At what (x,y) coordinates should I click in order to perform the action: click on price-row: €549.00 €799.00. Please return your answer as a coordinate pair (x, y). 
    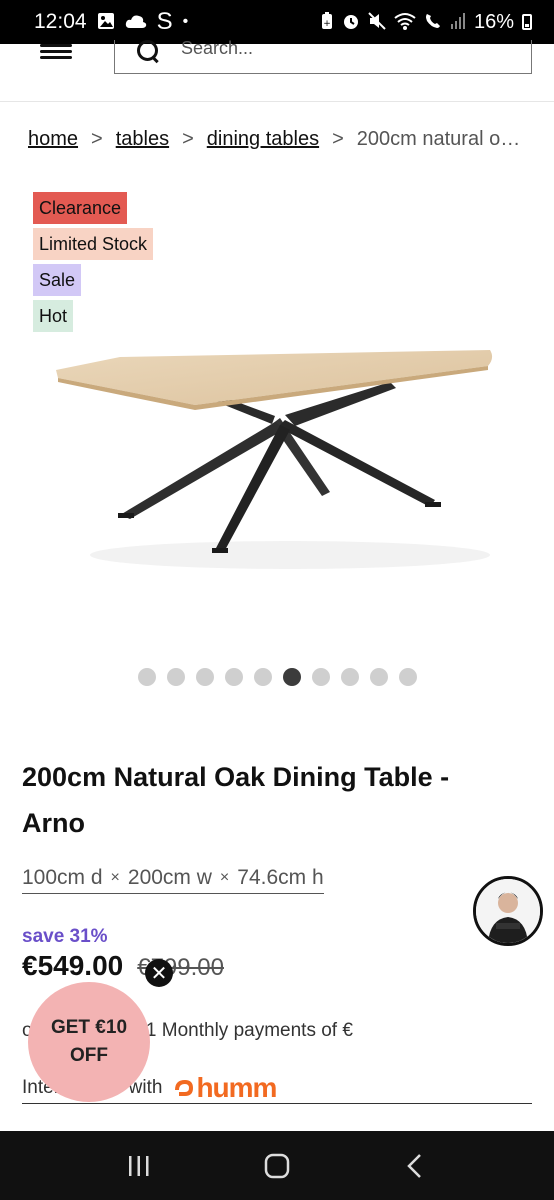
    Looking at the image, I should click on (123, 966).